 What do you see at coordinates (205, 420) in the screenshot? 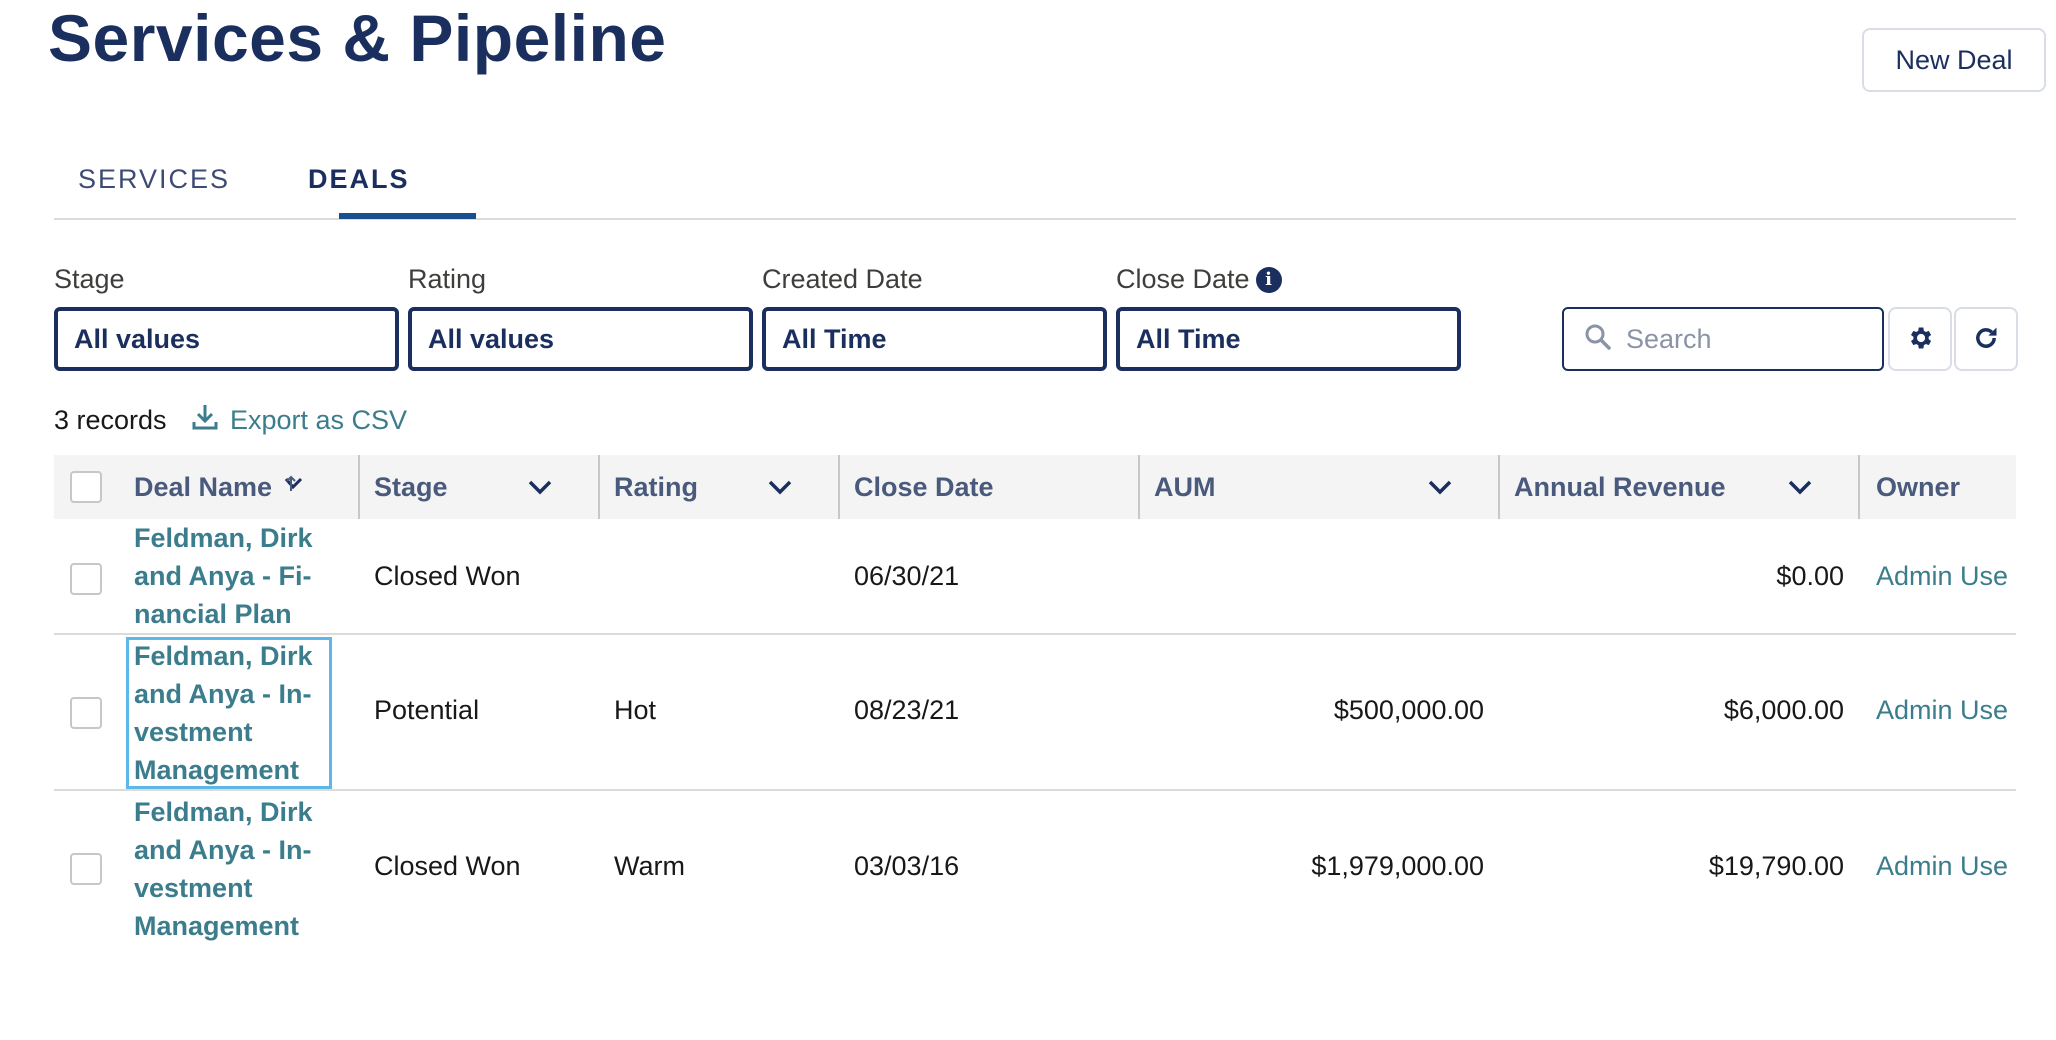
I see `download-icon` at bounding box center [205, 420].